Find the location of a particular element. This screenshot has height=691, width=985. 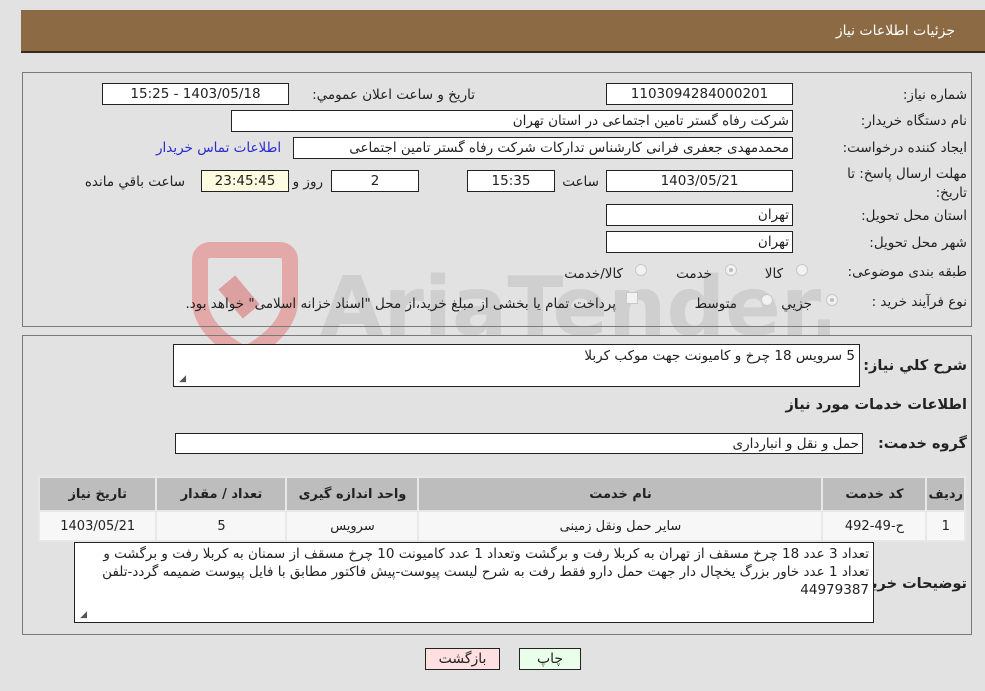

page-header: جزئيات اطلاعات نياز is located at coordinates (503, 31).